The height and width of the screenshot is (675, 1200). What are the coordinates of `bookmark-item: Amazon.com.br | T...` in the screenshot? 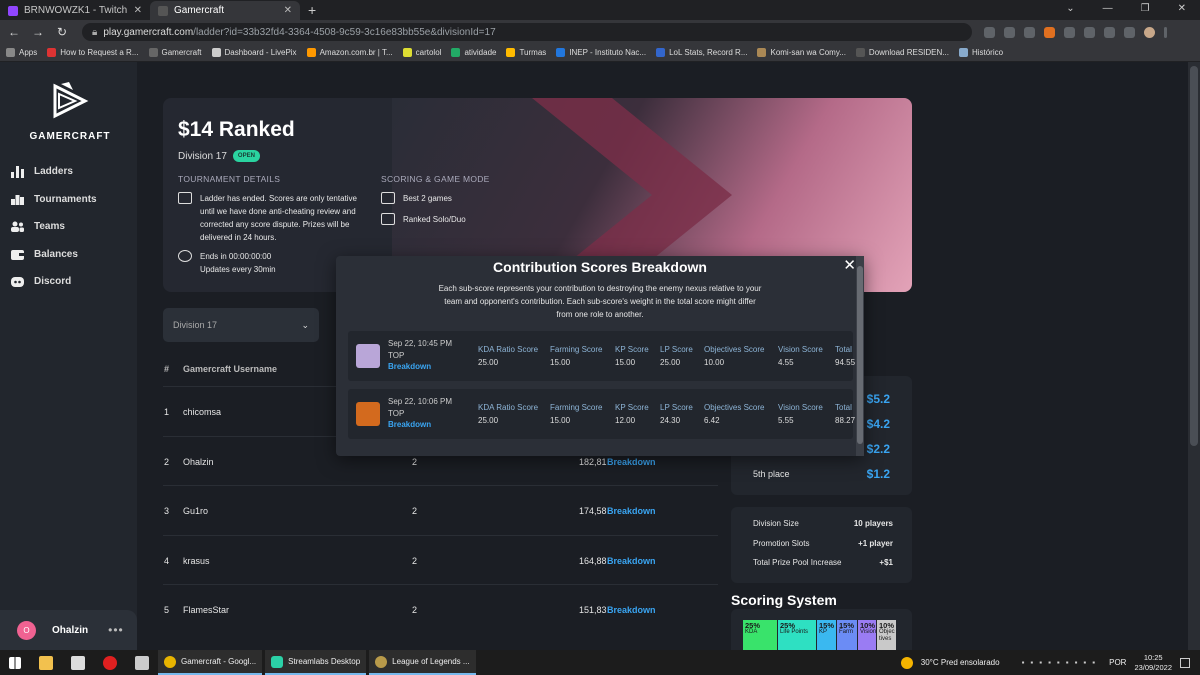 It's located at (349, 52).